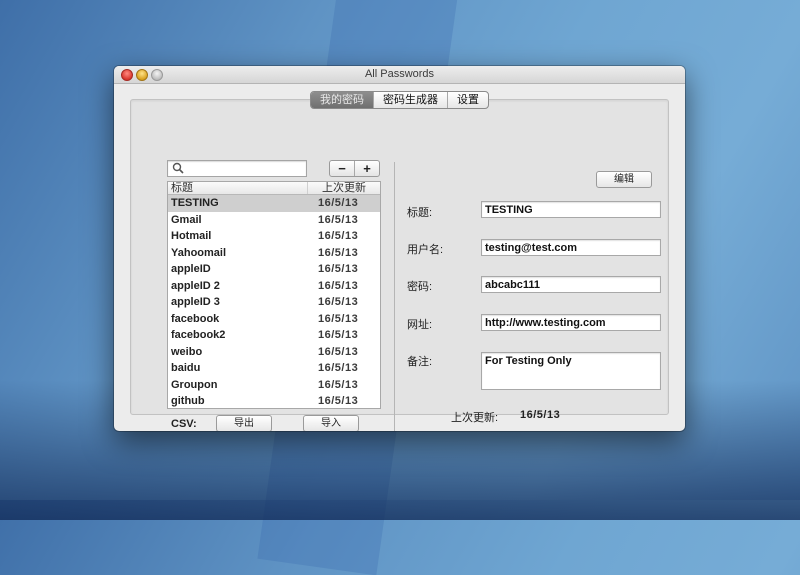 The height and width of the screenshot is (575, 800). I want to click on row-title: Yahoomail, so click(199, 252).